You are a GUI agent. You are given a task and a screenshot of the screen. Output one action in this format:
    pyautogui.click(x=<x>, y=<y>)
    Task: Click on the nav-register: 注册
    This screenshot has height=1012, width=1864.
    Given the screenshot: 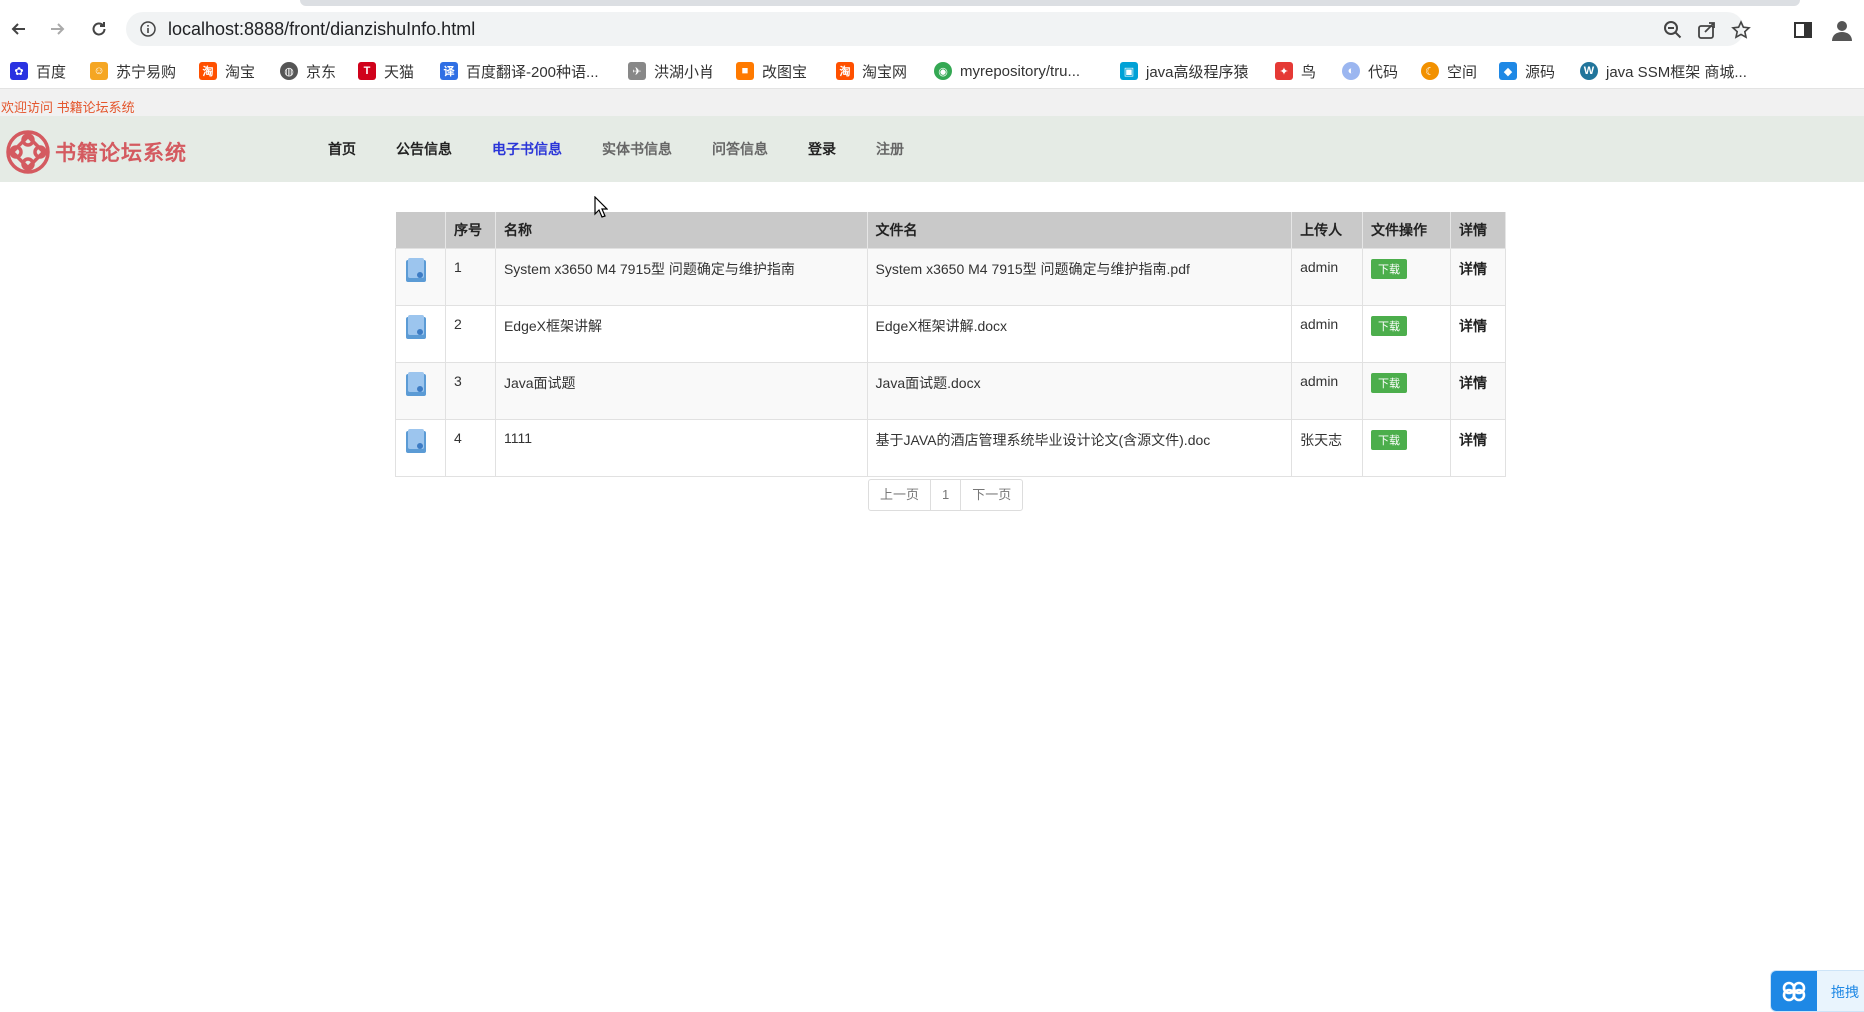 What is the action you would take?
    pyautogui.click(x=890, y=149)
    